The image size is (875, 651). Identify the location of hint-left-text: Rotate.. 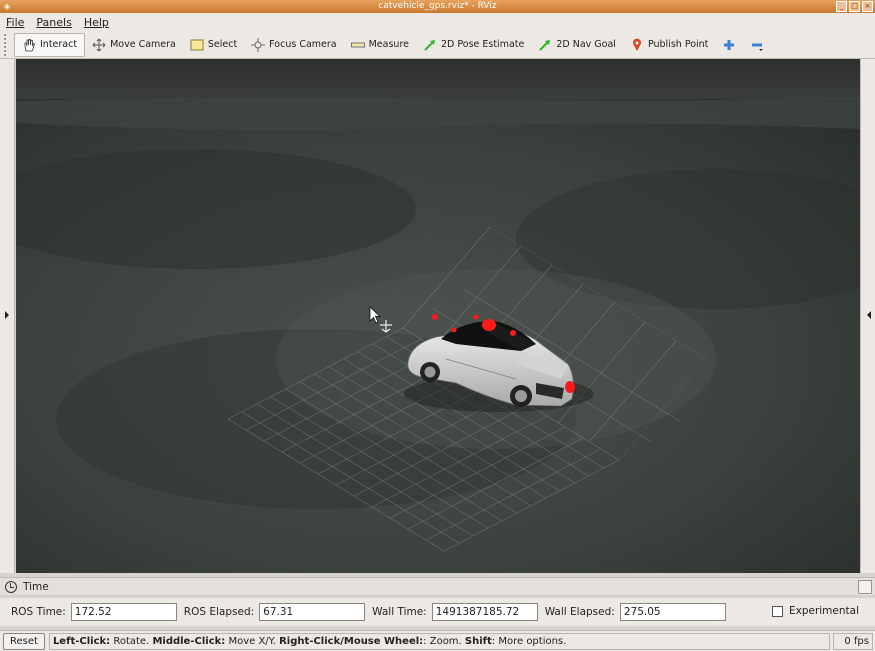
(131, 641).